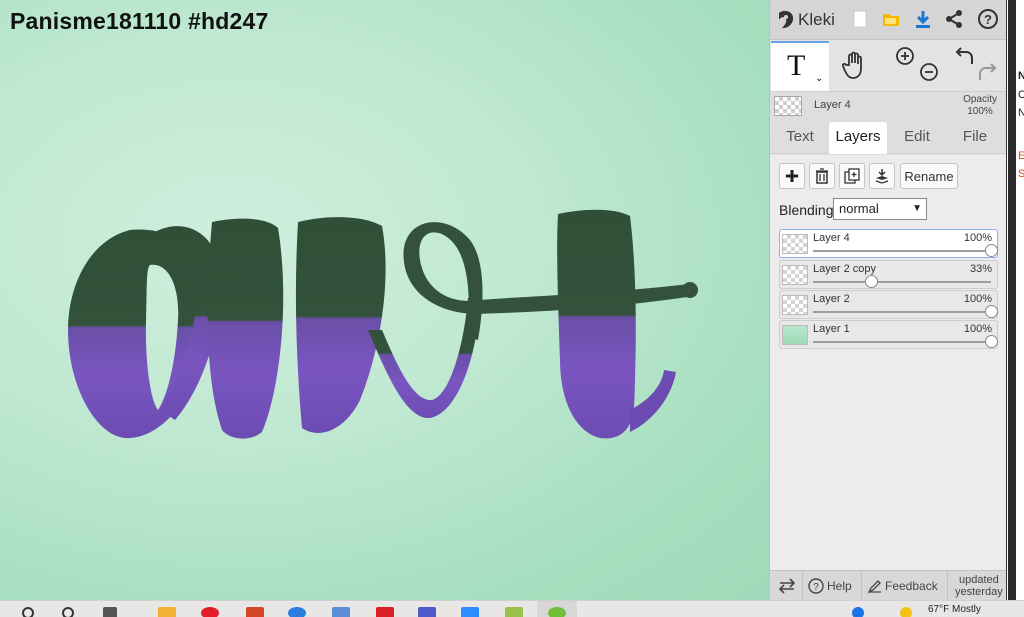 This screenshot has width=1024, height=617. Describe the element at coordinates (874, 586) in the screenshot. I see `feedback-icon` at that location.